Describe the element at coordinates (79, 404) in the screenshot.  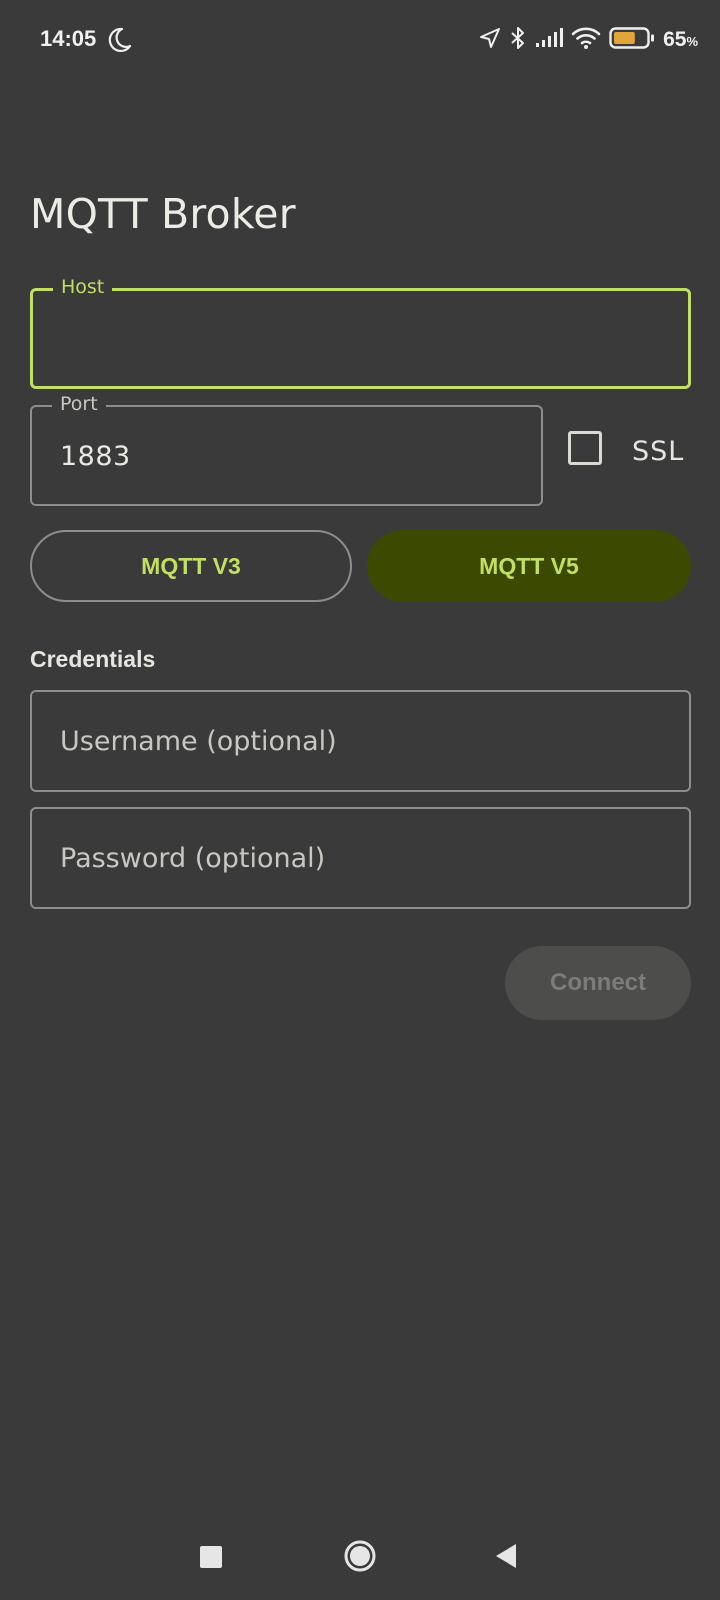
I see `port-label: Port` at that location.